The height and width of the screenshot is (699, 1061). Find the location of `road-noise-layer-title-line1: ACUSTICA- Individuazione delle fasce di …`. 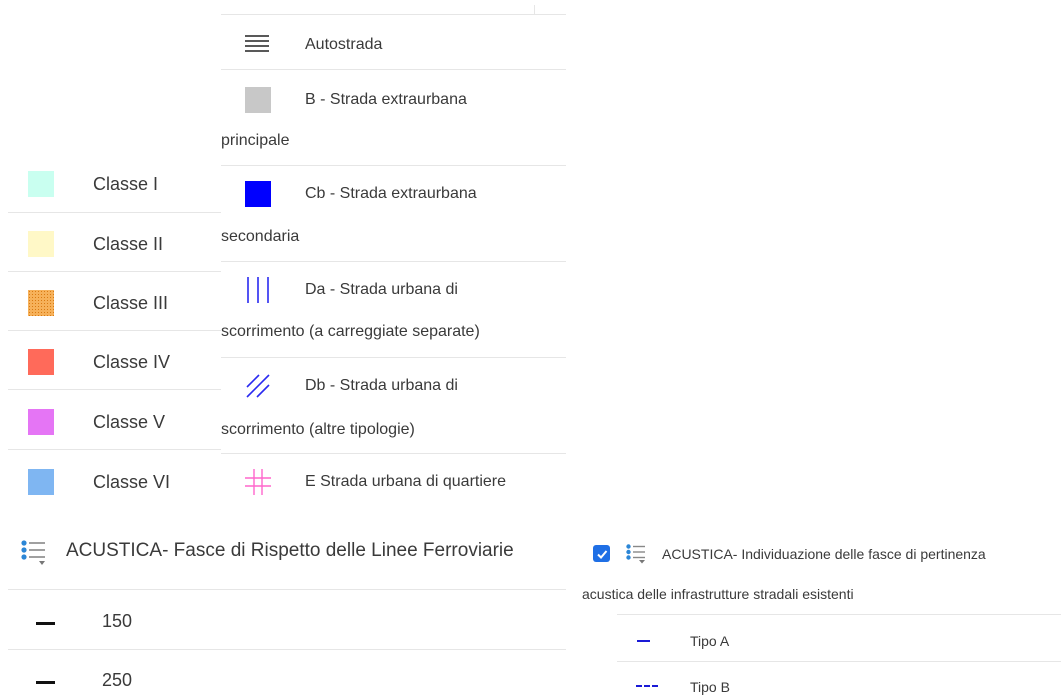

road-noise-layer-title-line1: ACUSTICA- Individuazione delle fasce di … is located at coordinates (824, 554).